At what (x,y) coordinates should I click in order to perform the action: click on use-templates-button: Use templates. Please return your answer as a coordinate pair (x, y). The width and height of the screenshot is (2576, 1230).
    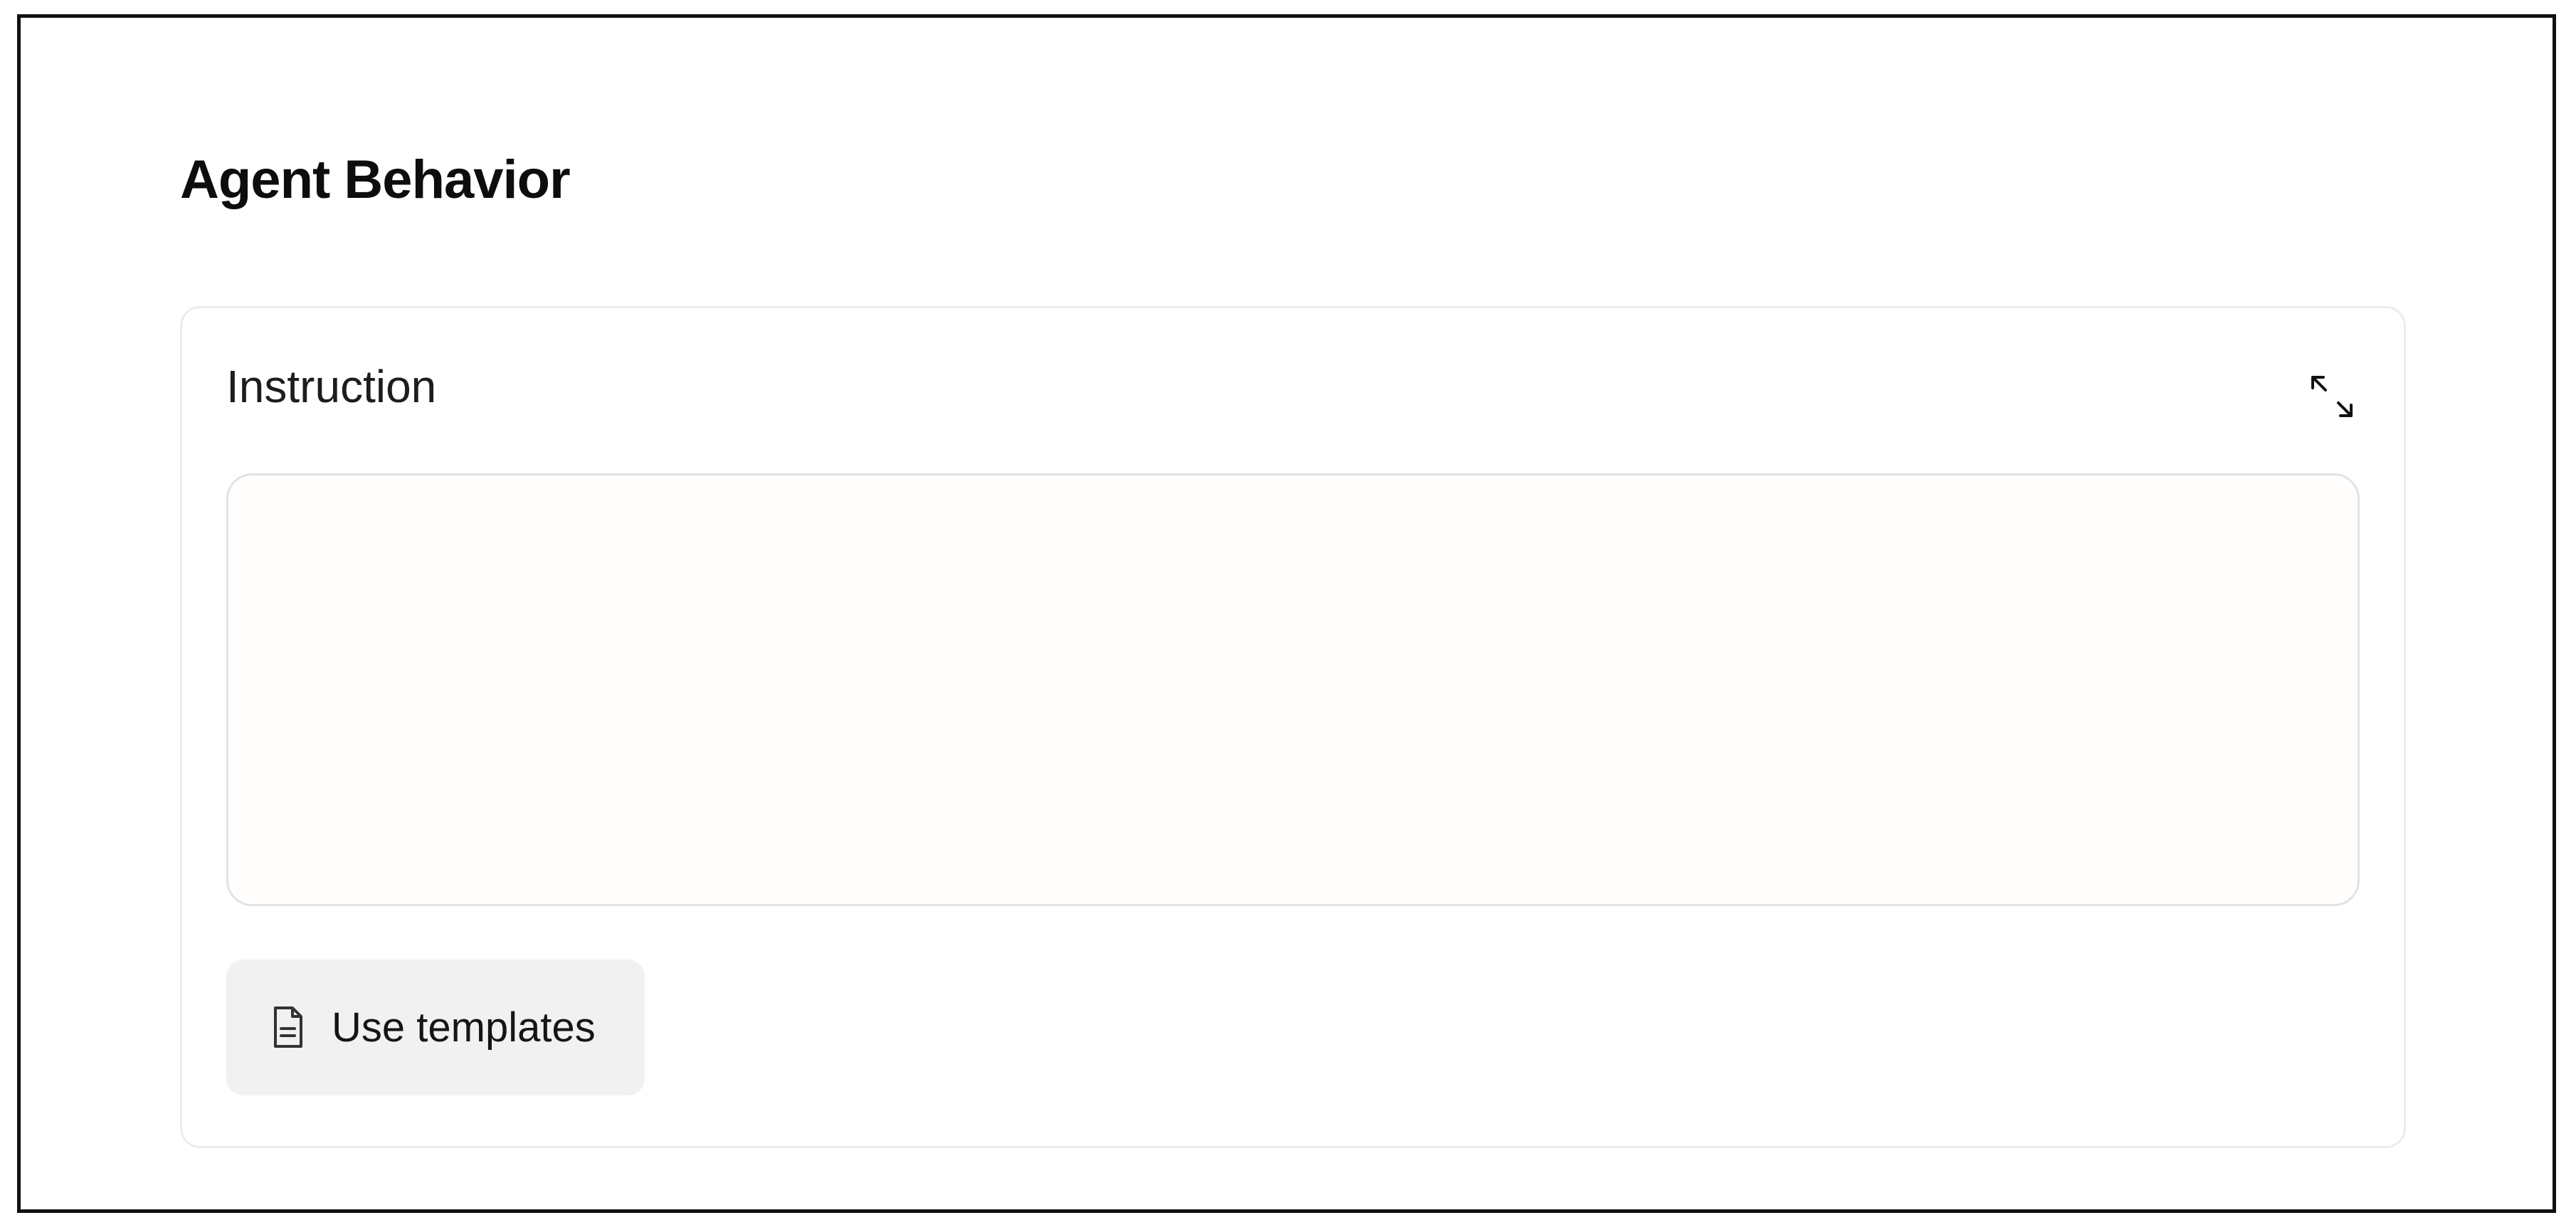
    Looking at the image, I should click on (435, 1027).